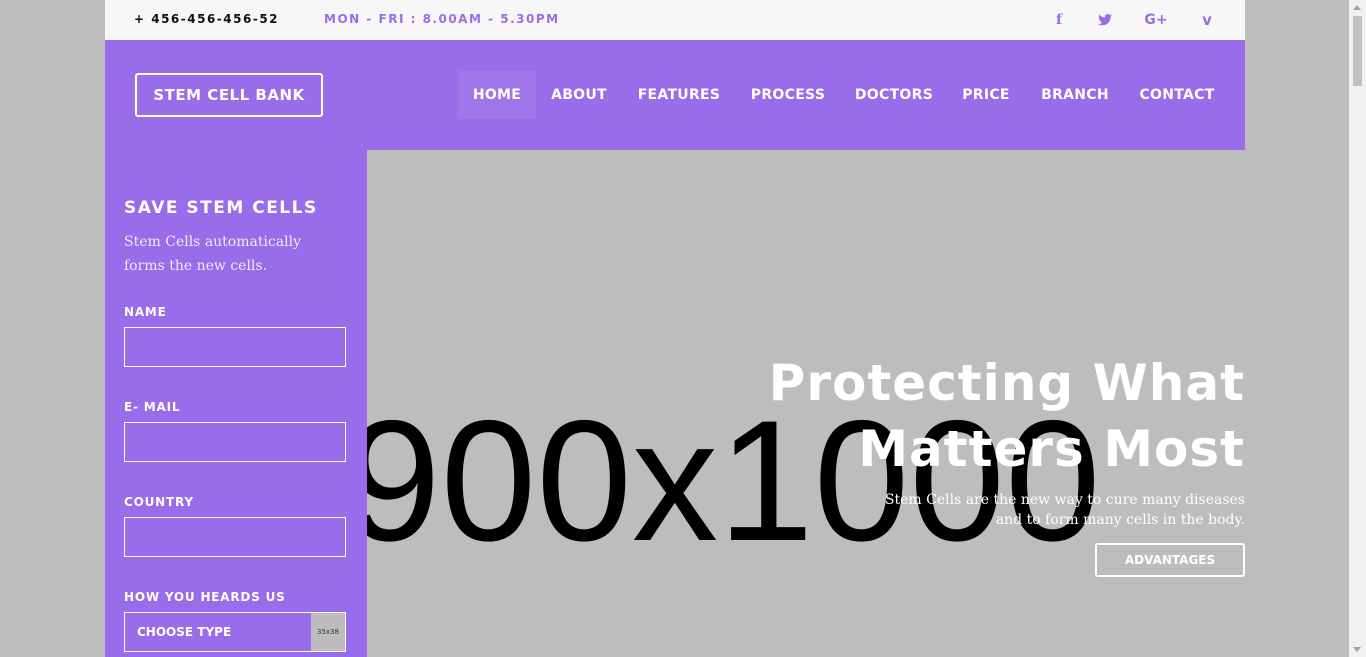  What do you see at coordinates (1207, 20) in the screenshot?
I see `vimeo-icon: v` at bounding box center [1207, 20].